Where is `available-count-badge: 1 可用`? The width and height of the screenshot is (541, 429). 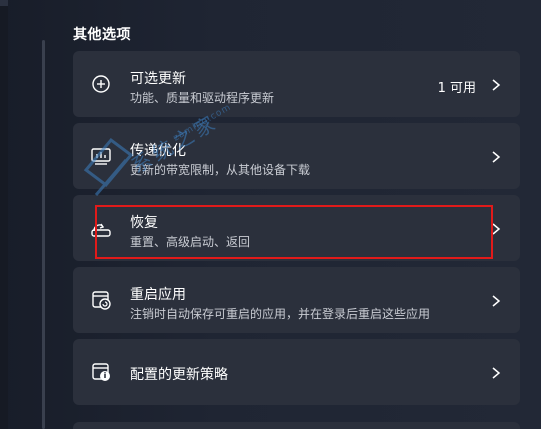
available-count-badge: 1 可用 is located at coordinates (456, 88).